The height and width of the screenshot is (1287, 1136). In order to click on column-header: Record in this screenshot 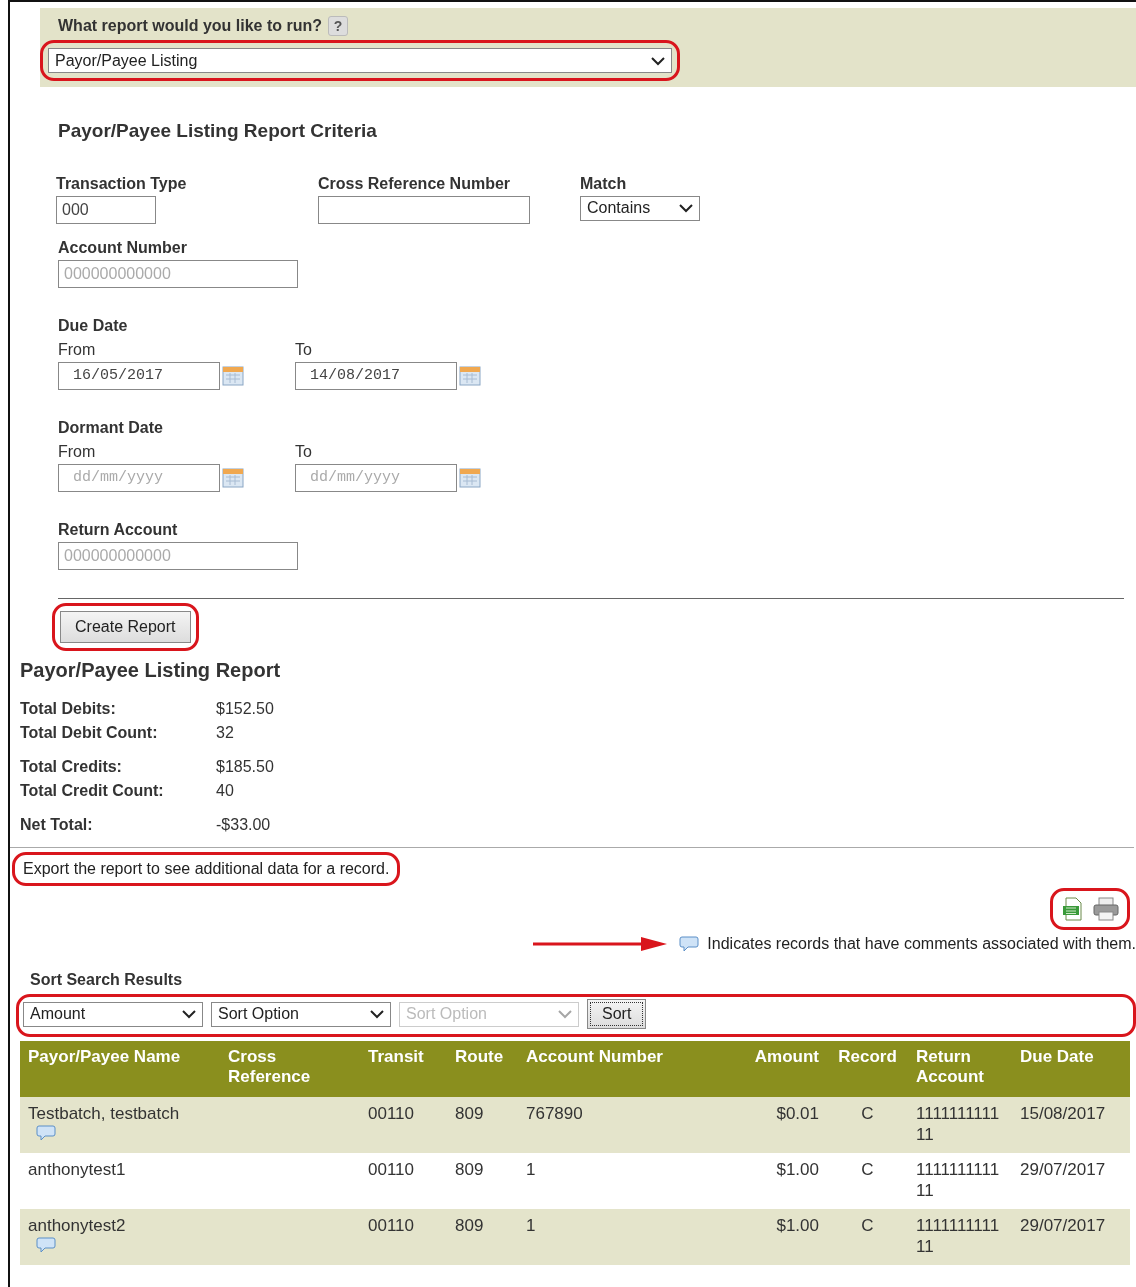, I will do `click(867, 1069)`.